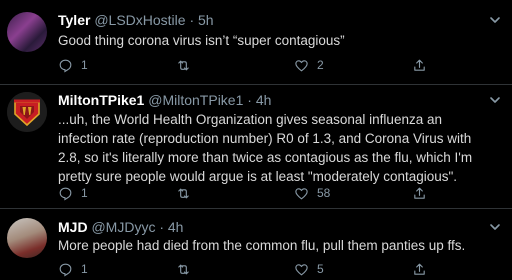 The height and width of the screenshot is (280, 512). Describe the element at coordinates (101, 100) in the screenshot. I see `display-name: MiltonTPike1` at that location.